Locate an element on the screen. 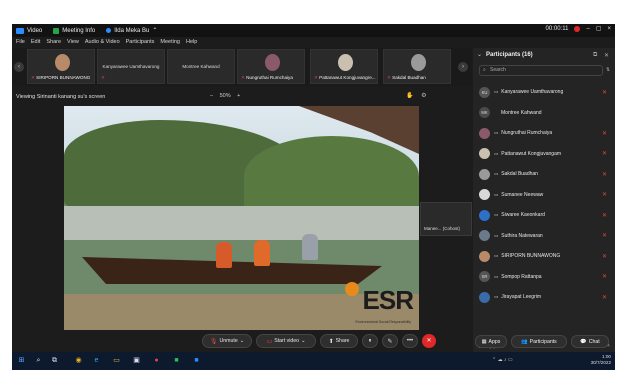  menu-view: View is located at coordinates (73, 42).